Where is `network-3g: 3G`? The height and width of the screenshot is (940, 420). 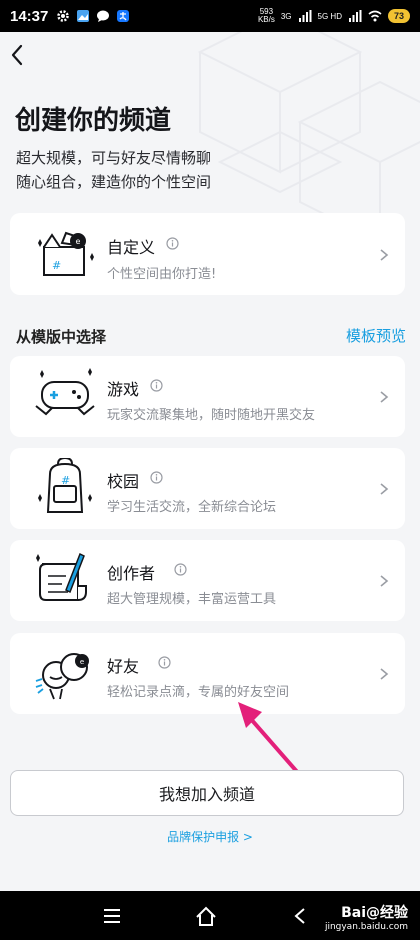 network-3g: 3G is located at coordinates (286, 16).